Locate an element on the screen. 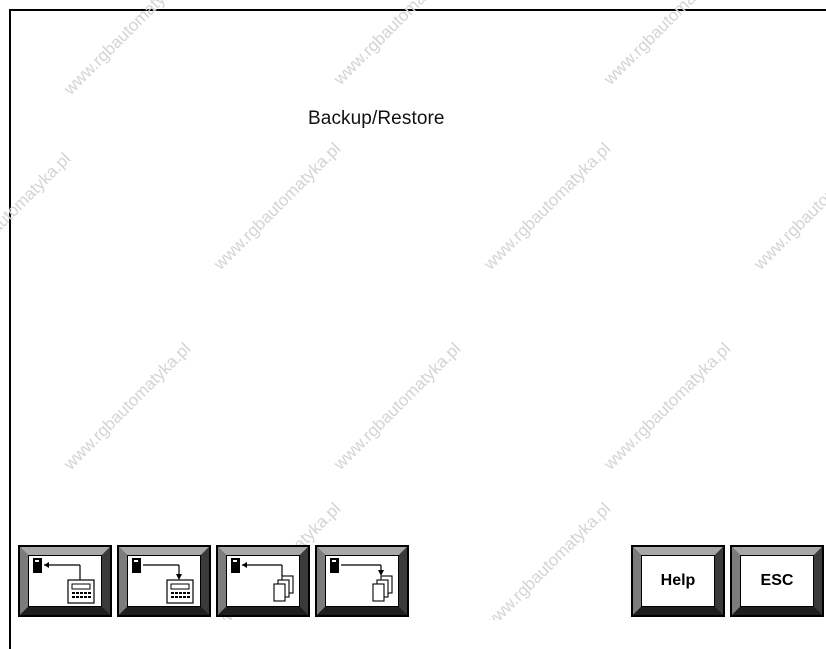 This screenshot has width=826, height=649. help-label: Help is located at coordinates (678, 580).